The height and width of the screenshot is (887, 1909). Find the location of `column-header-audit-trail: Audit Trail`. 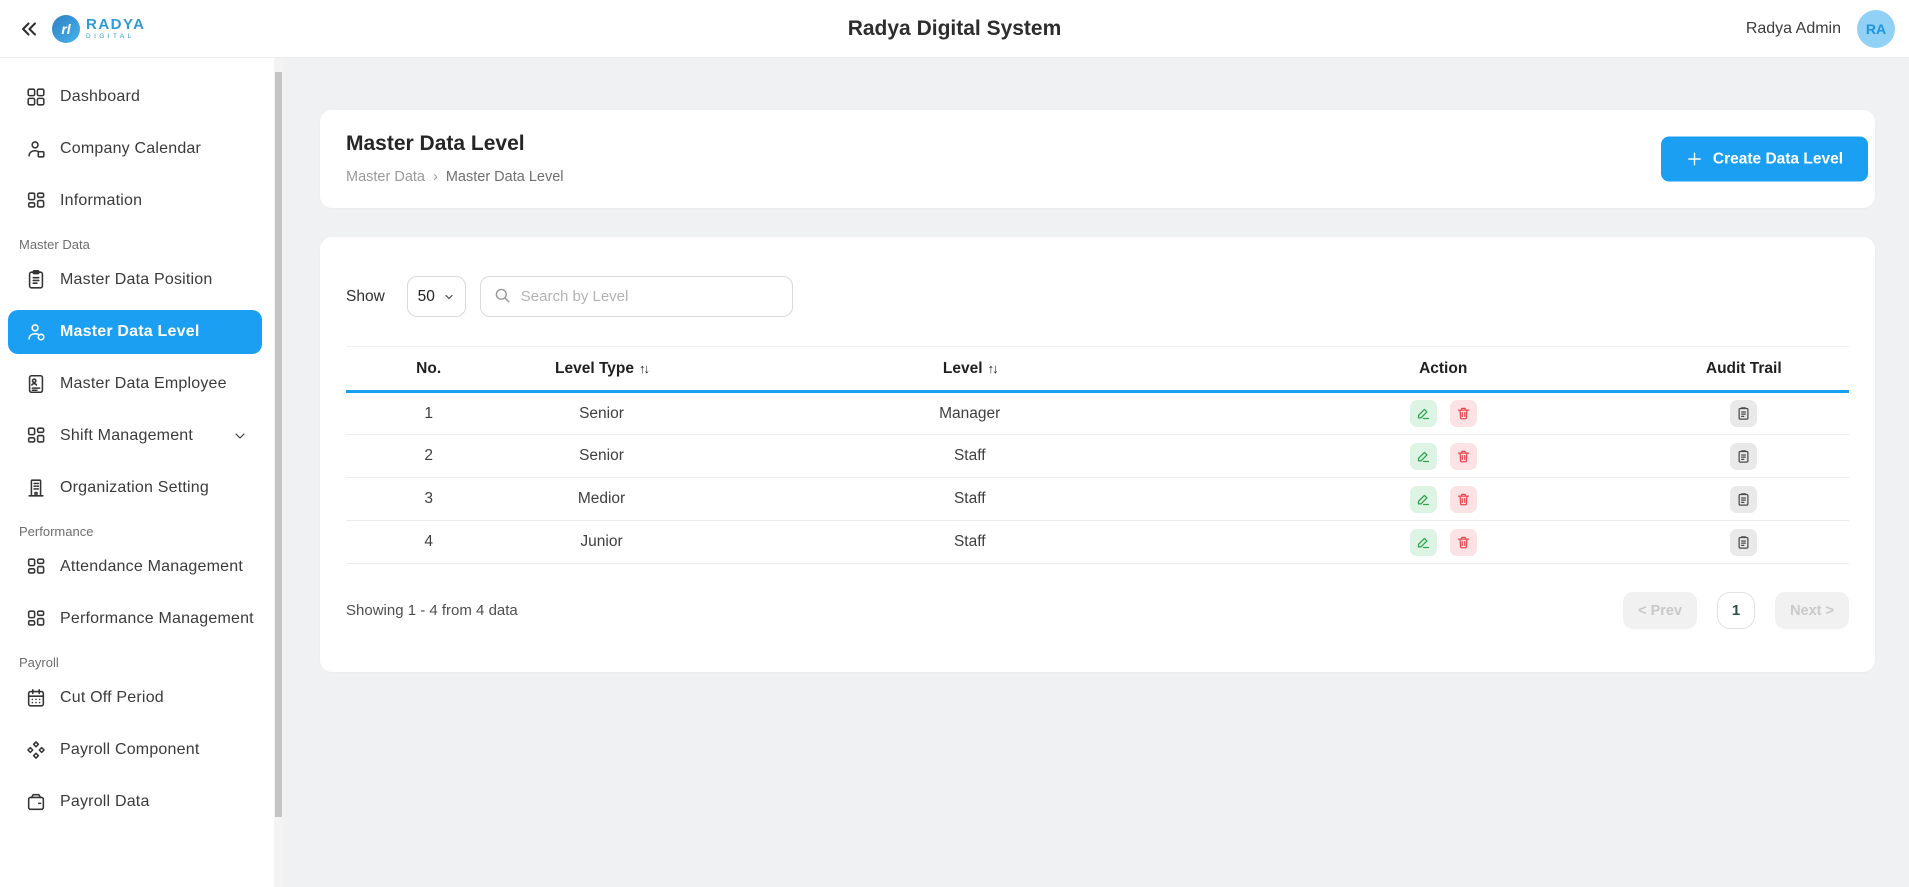

column-header-audit-trail: Audit Trail is located at coordinates (1743, 369).